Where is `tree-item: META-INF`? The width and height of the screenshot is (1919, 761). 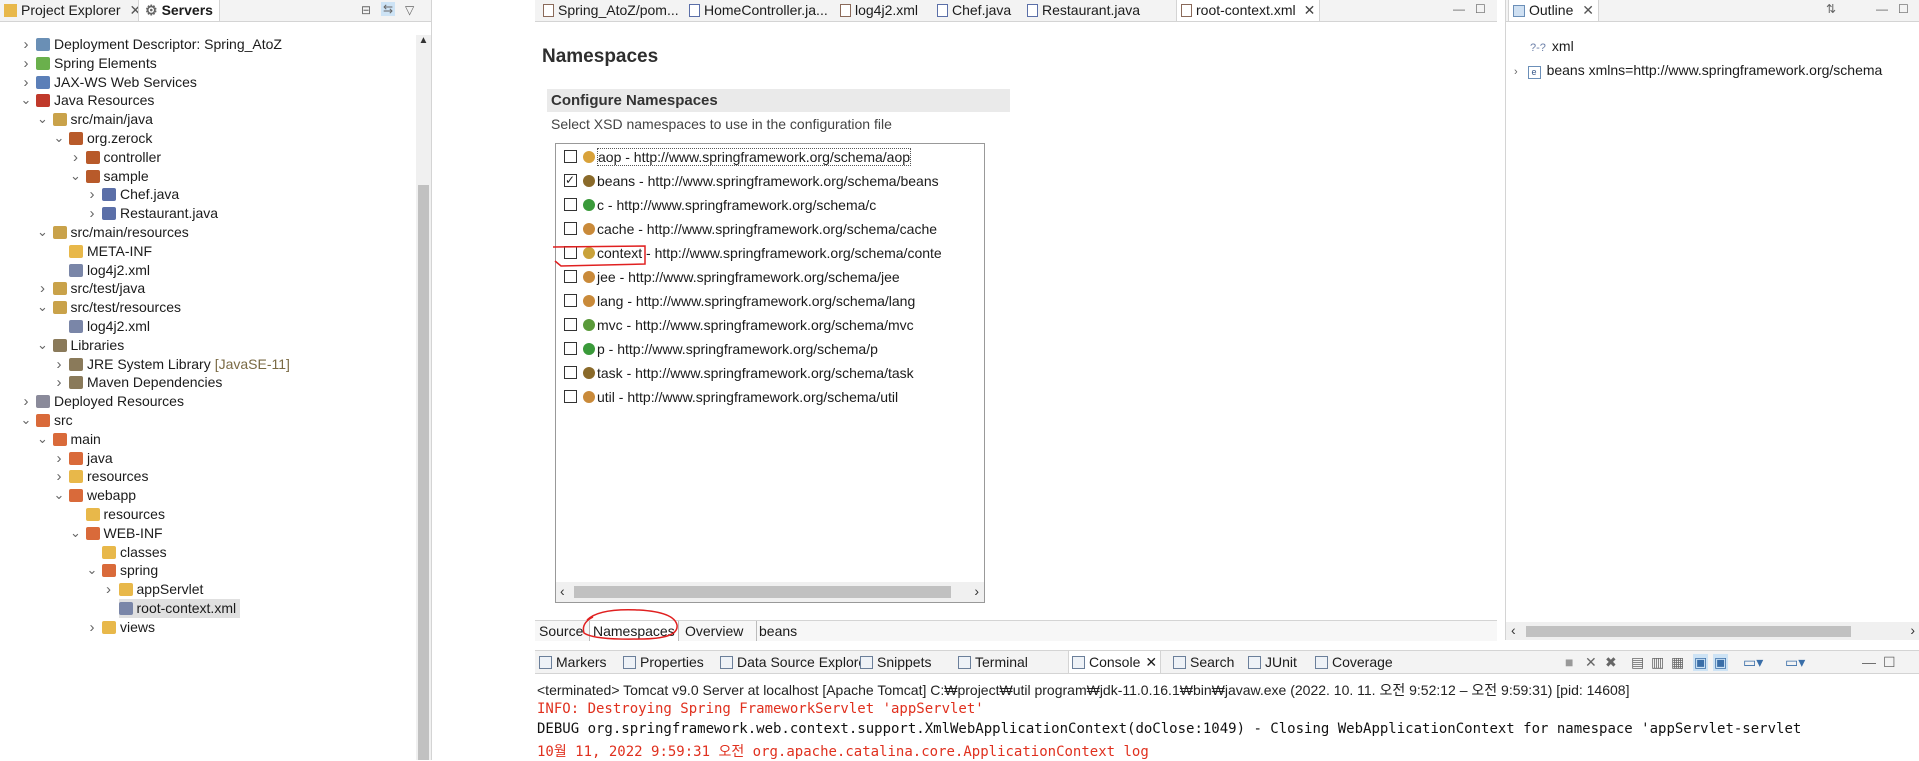 tree-item: META-INF is located at coordinates (110, 251).